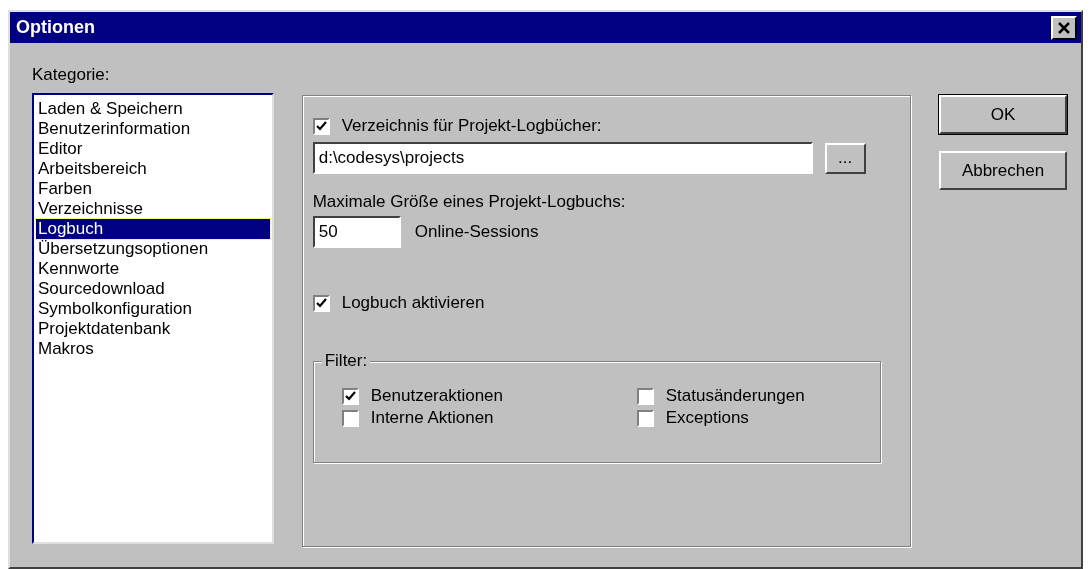 This screenshot has height=569, width=1091. I want to click on window-title: Optionen, so click(55, 27).